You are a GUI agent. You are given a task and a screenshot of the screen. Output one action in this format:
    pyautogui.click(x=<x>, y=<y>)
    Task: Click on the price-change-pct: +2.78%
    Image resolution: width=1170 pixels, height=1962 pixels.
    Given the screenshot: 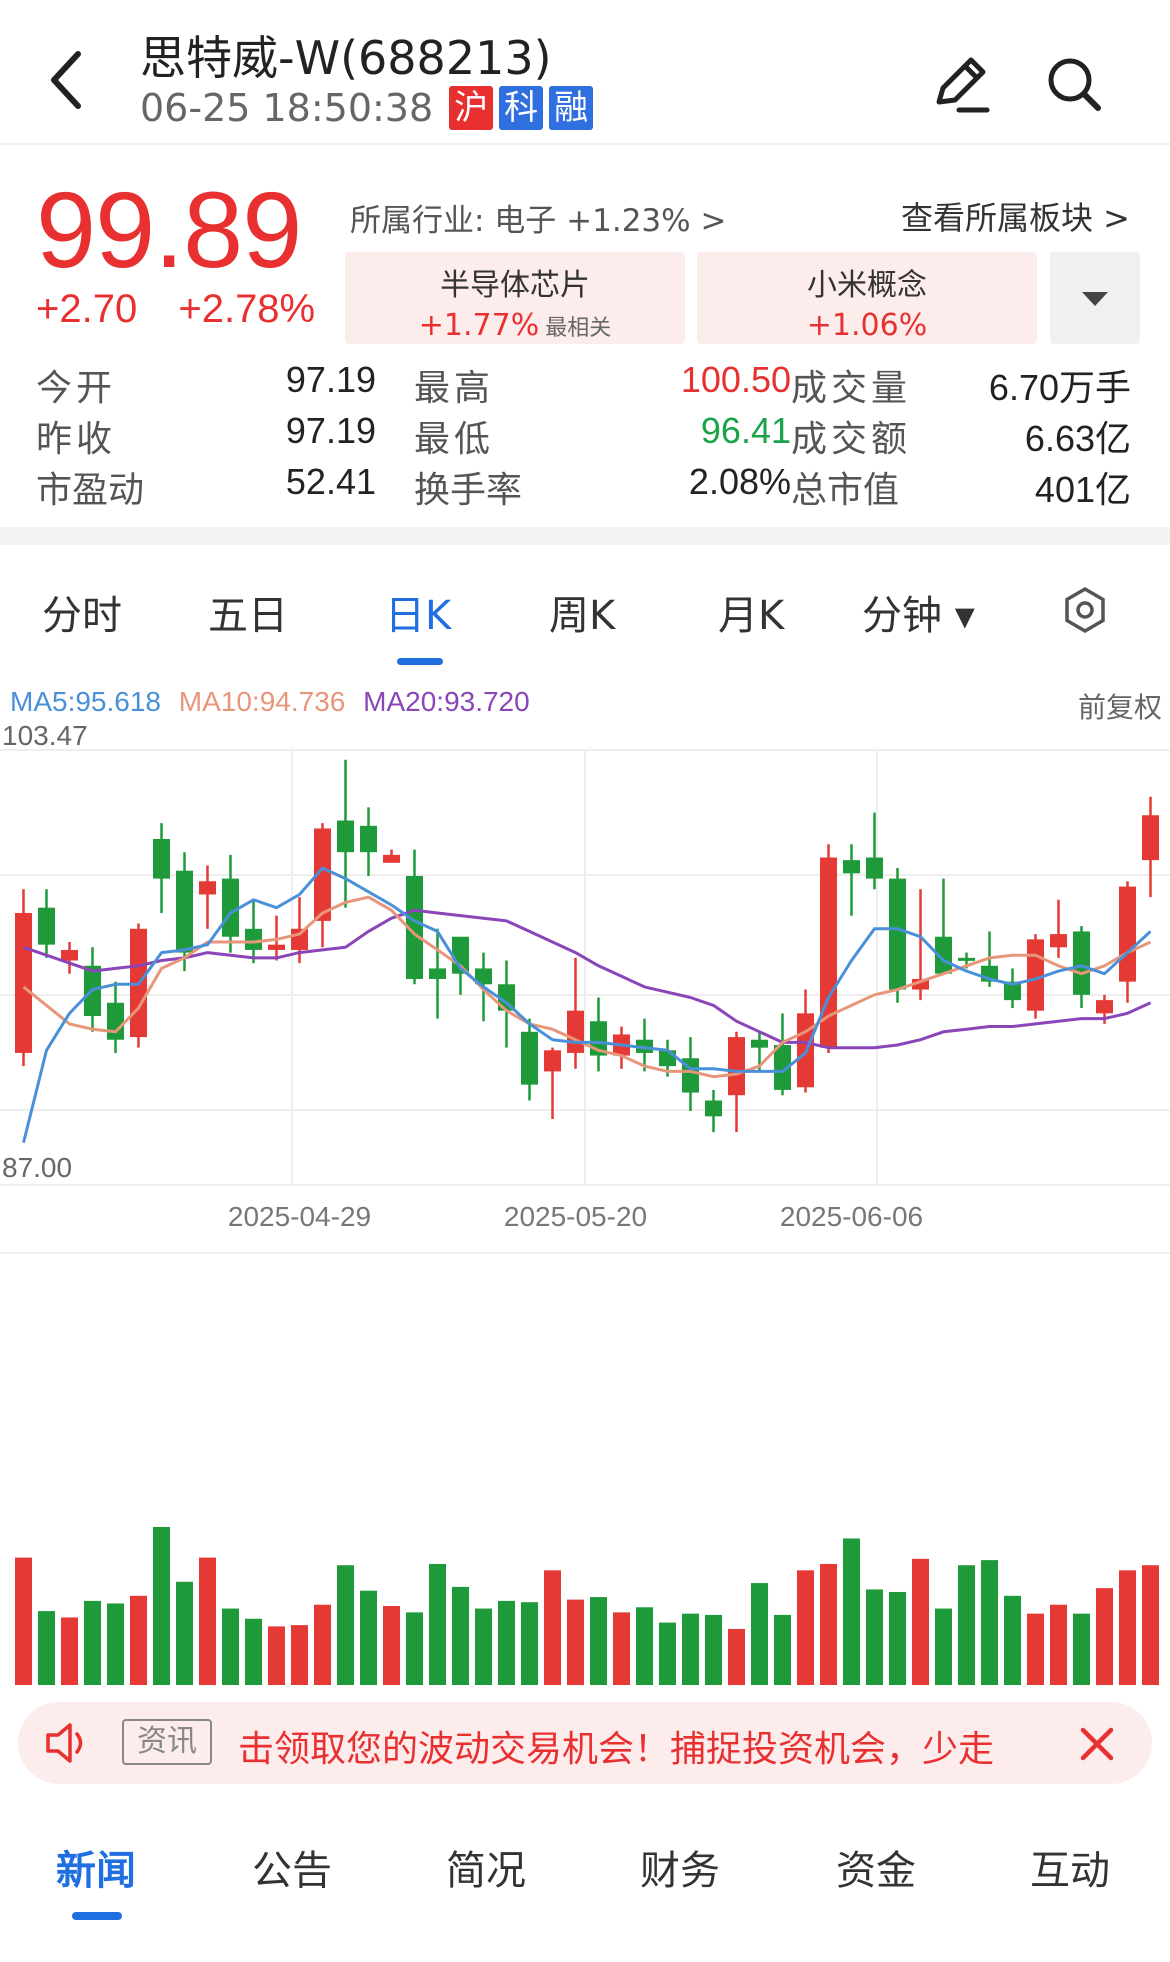 What is the action you would take?
    pyautogui.click(x=247, y=309)
    